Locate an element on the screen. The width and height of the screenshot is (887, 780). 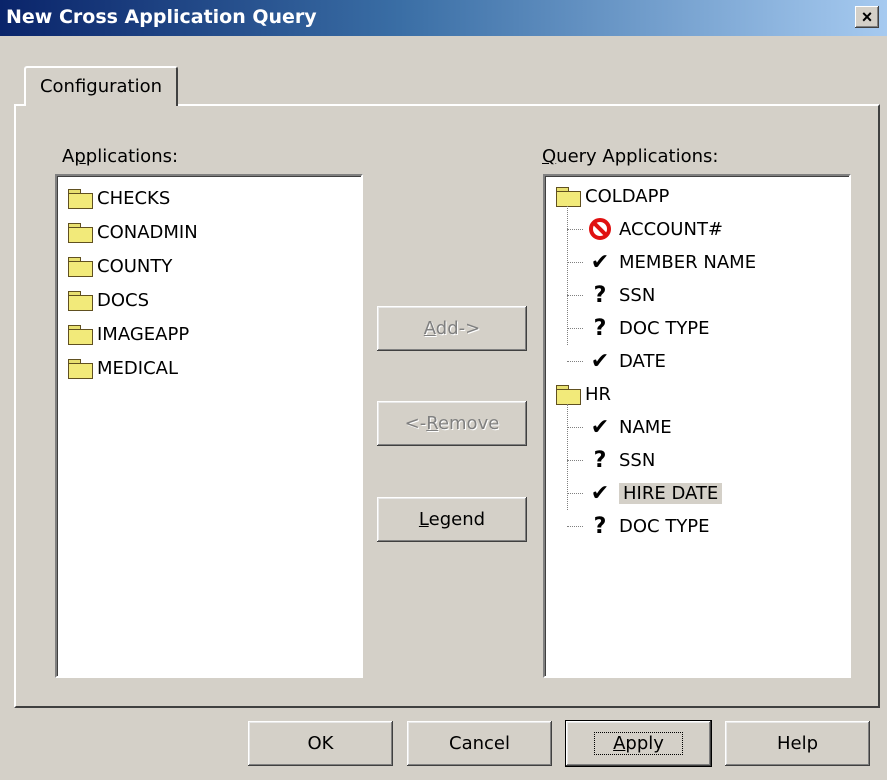
application-item-label: MEDICAL is located at coordinates (137, 368).